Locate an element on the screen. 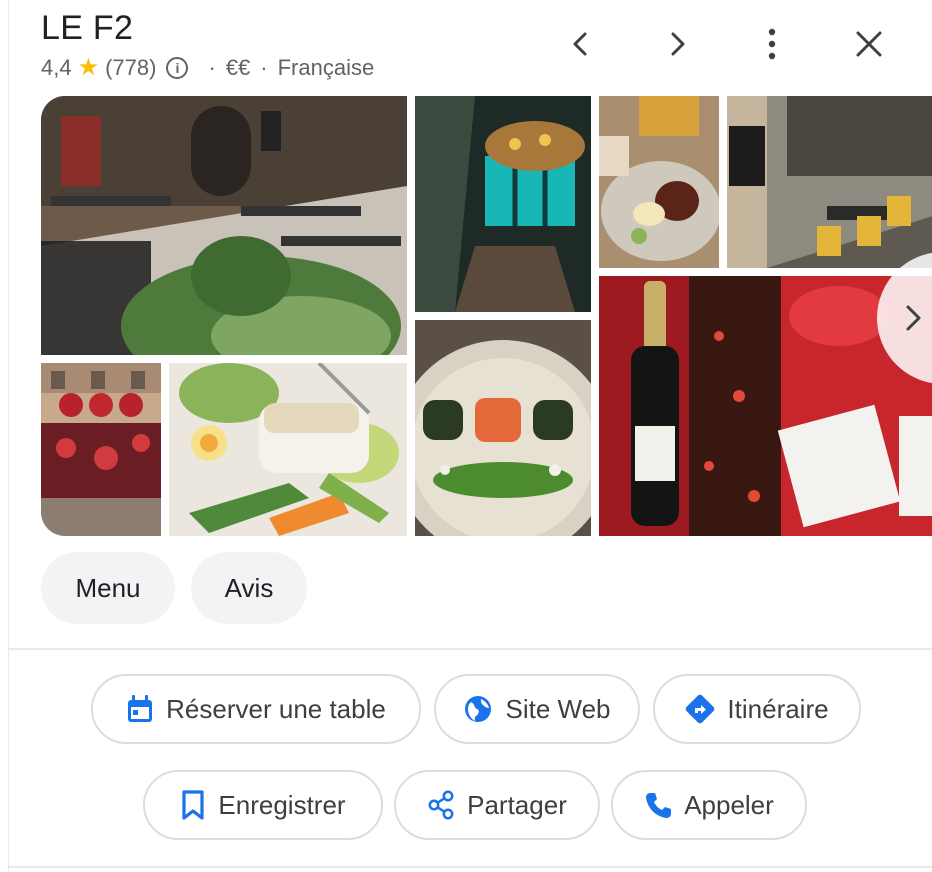 This screenshot has height=872, width=932. close-icon is located at coordinates (869, 44).